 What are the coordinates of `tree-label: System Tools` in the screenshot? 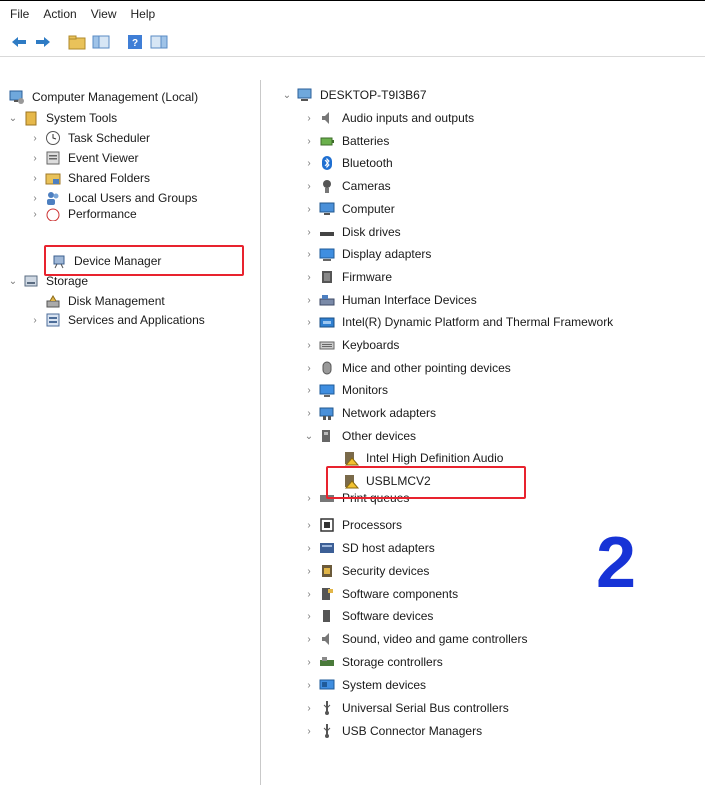 It's located at (82, 118).